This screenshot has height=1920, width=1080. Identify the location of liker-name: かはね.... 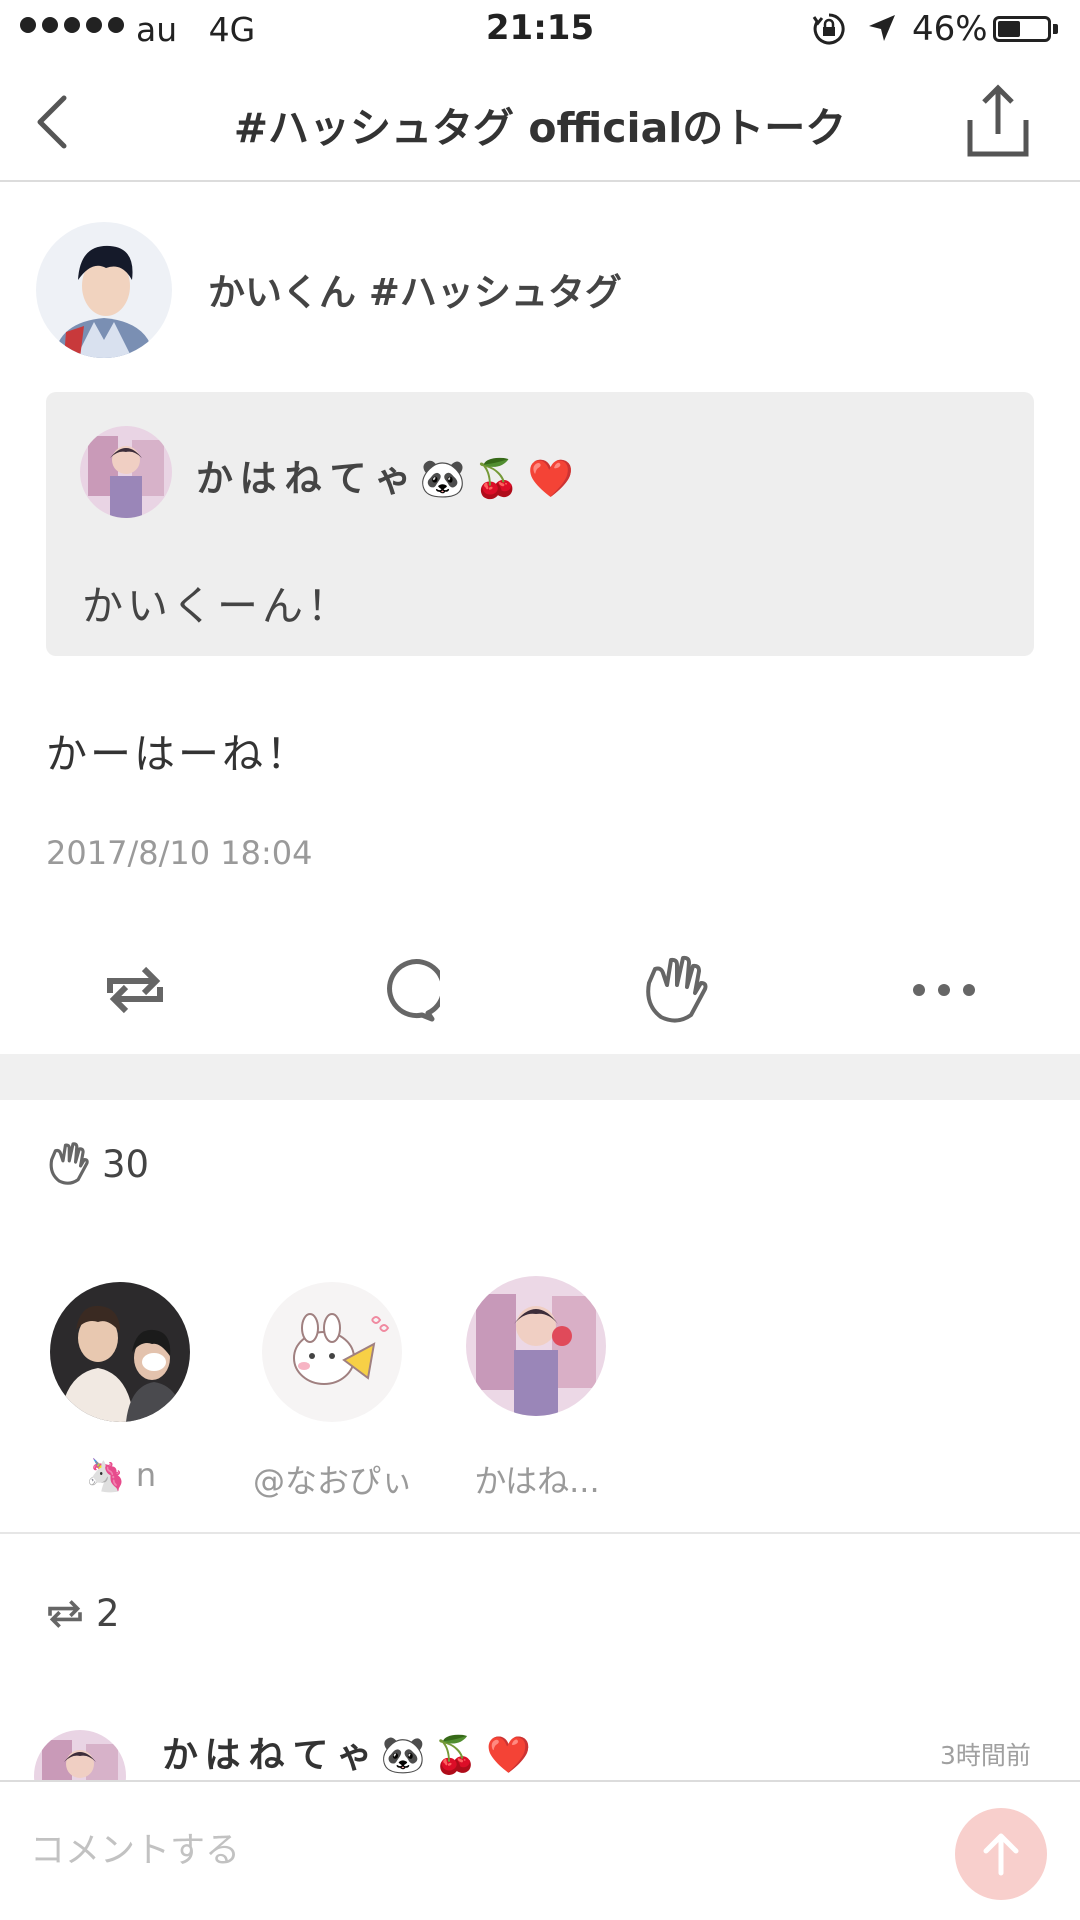
(537, 1479).